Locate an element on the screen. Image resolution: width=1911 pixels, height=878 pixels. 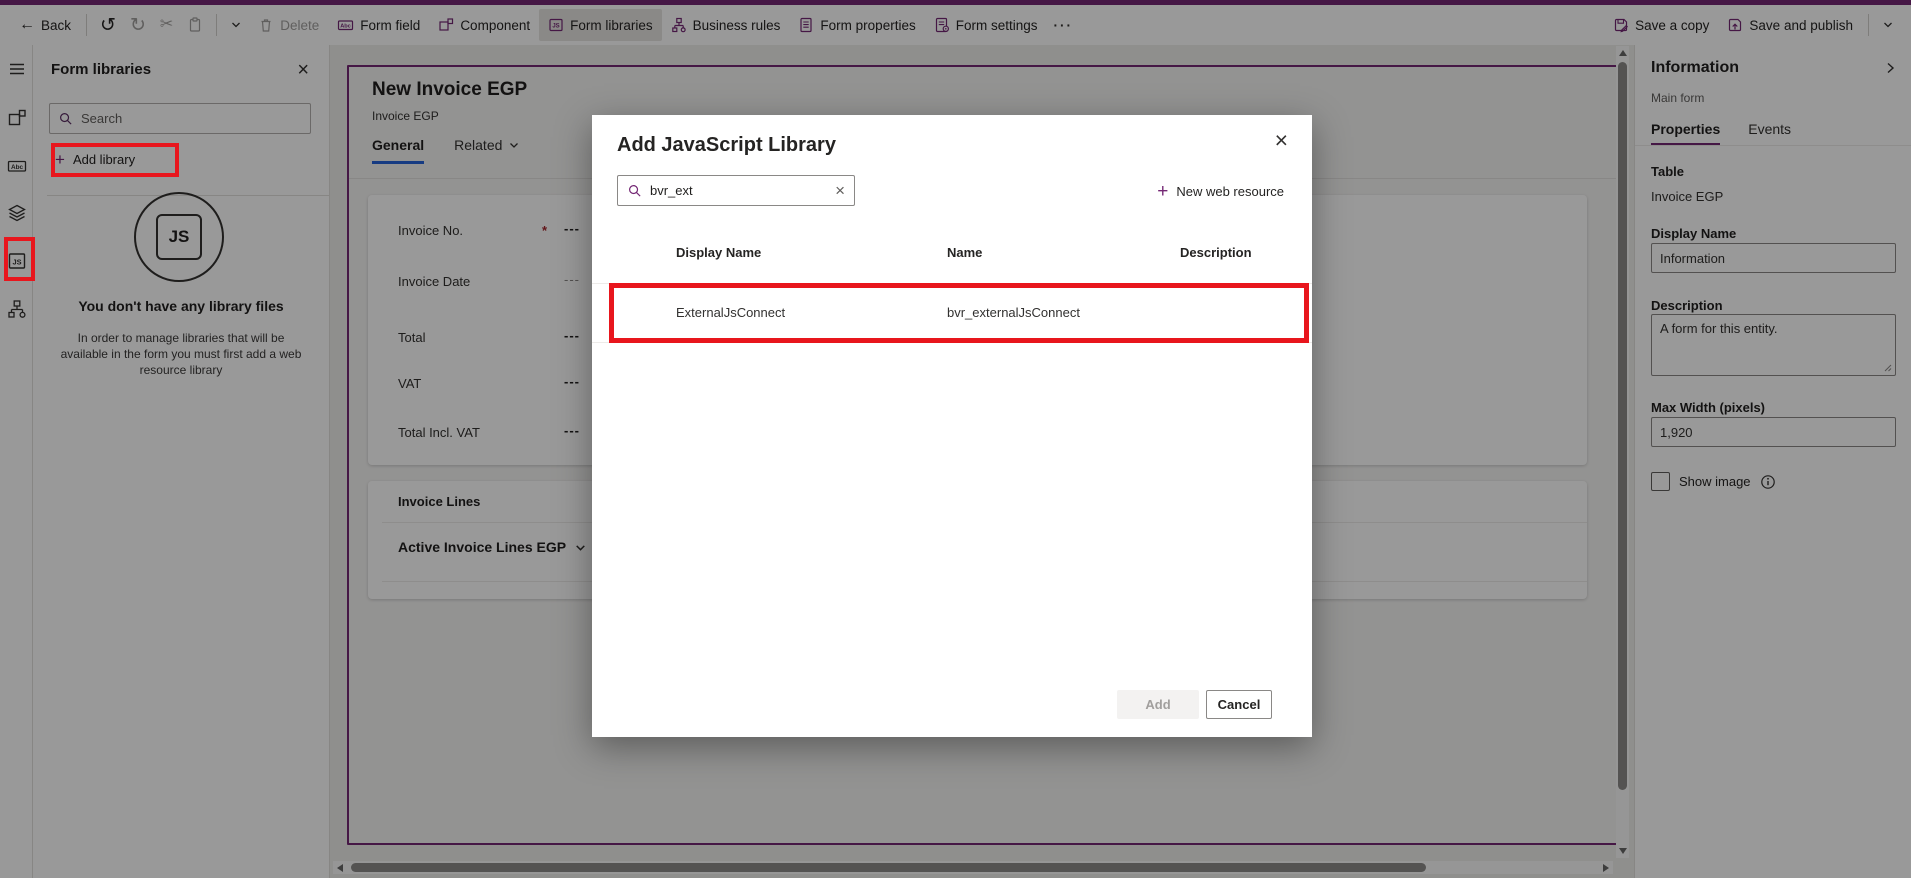
dialog-close-button: × is located at coordinates (1281, 140).